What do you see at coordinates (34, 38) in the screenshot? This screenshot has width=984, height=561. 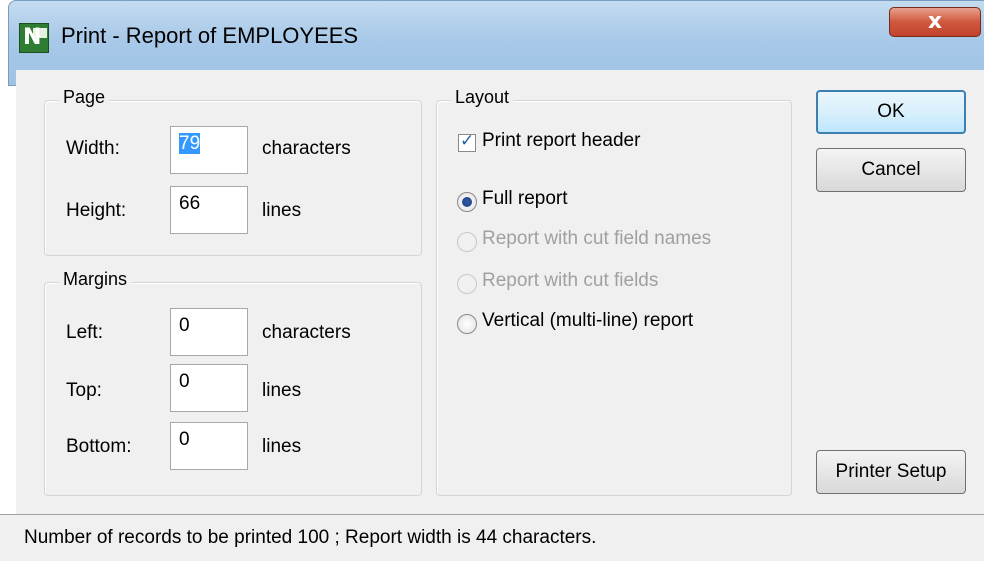 I see `app-icon: N` at bounding box center [34, 38].